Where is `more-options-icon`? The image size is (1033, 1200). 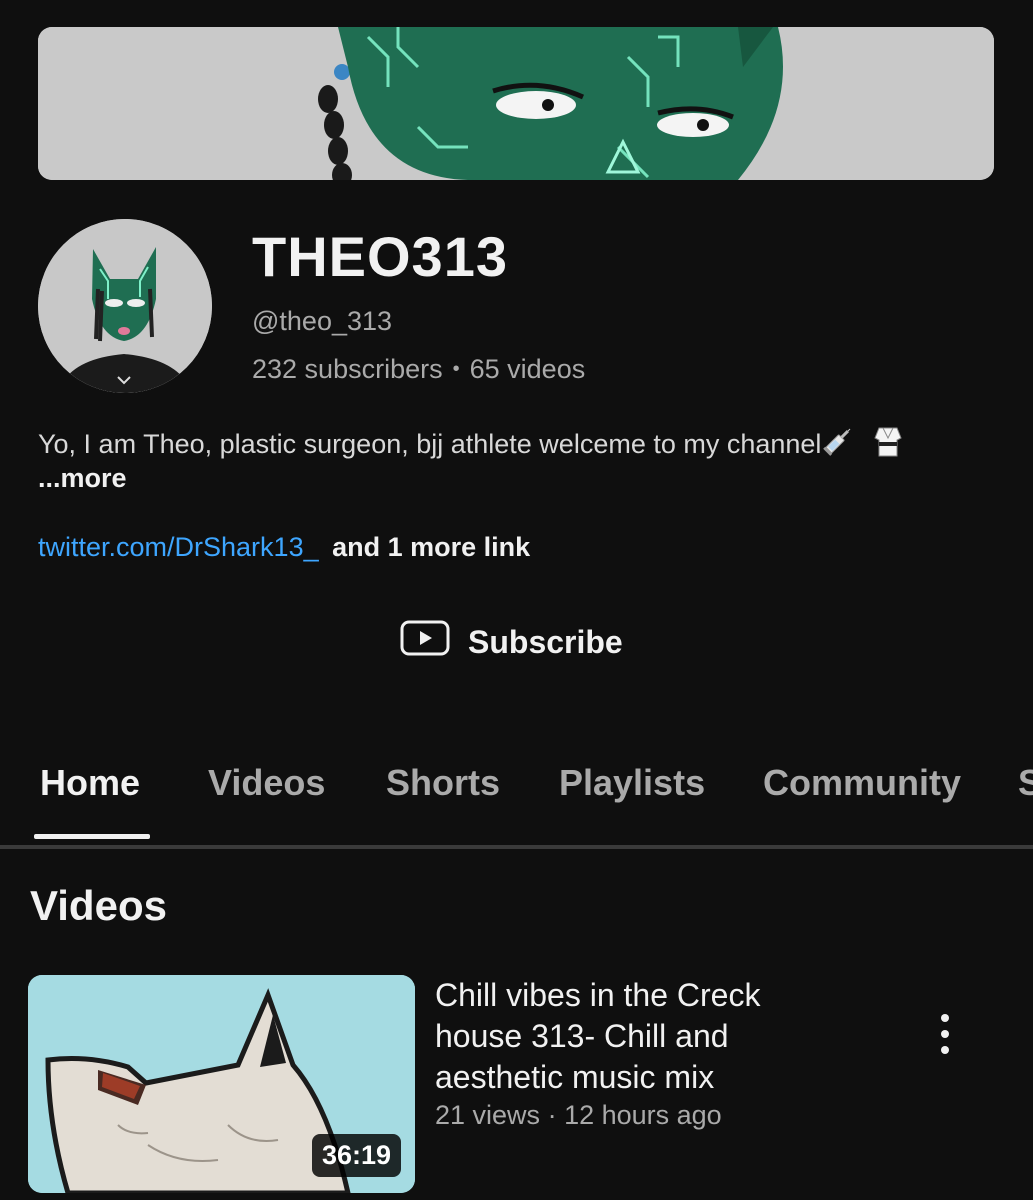 more-options-icon is located at coordinates (945, 1034).